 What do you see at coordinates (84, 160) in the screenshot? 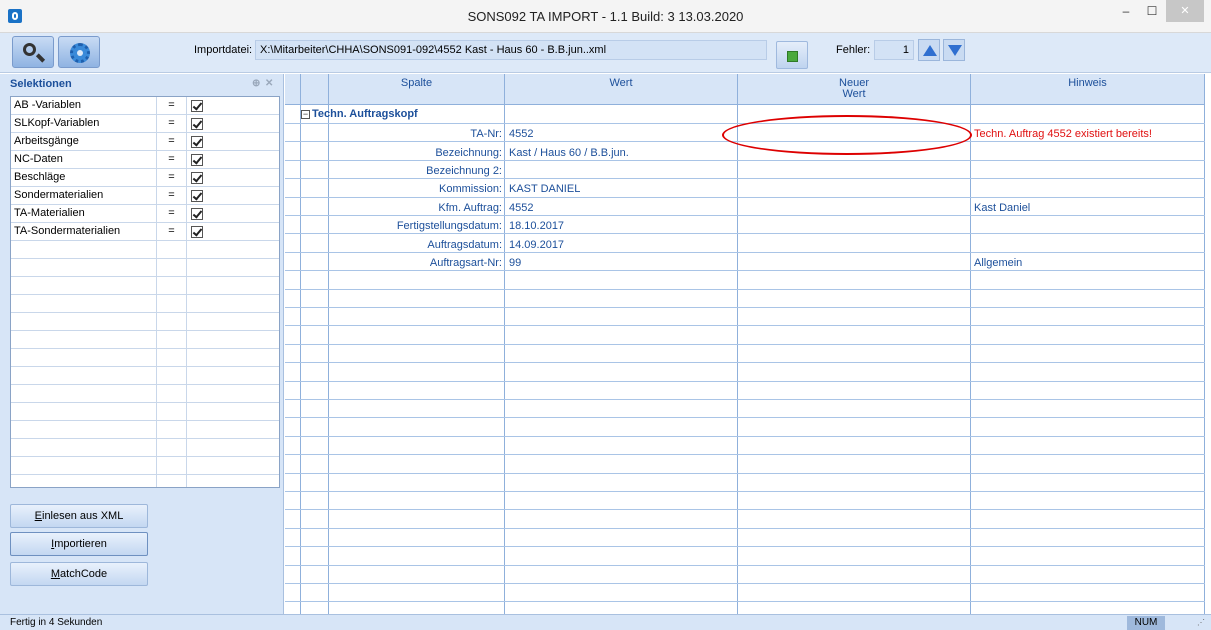
I see `selection-name: NC-Daten` at bounding box center [84, 160].